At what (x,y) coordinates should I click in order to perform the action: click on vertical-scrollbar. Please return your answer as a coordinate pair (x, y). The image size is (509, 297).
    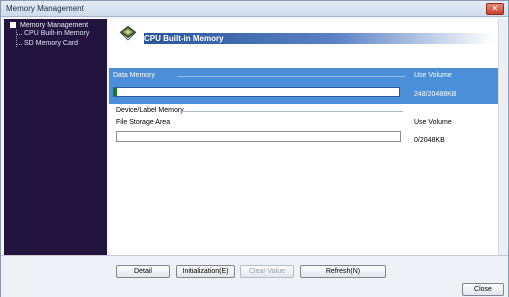
    Looking at the image, I should click on (502, 137).